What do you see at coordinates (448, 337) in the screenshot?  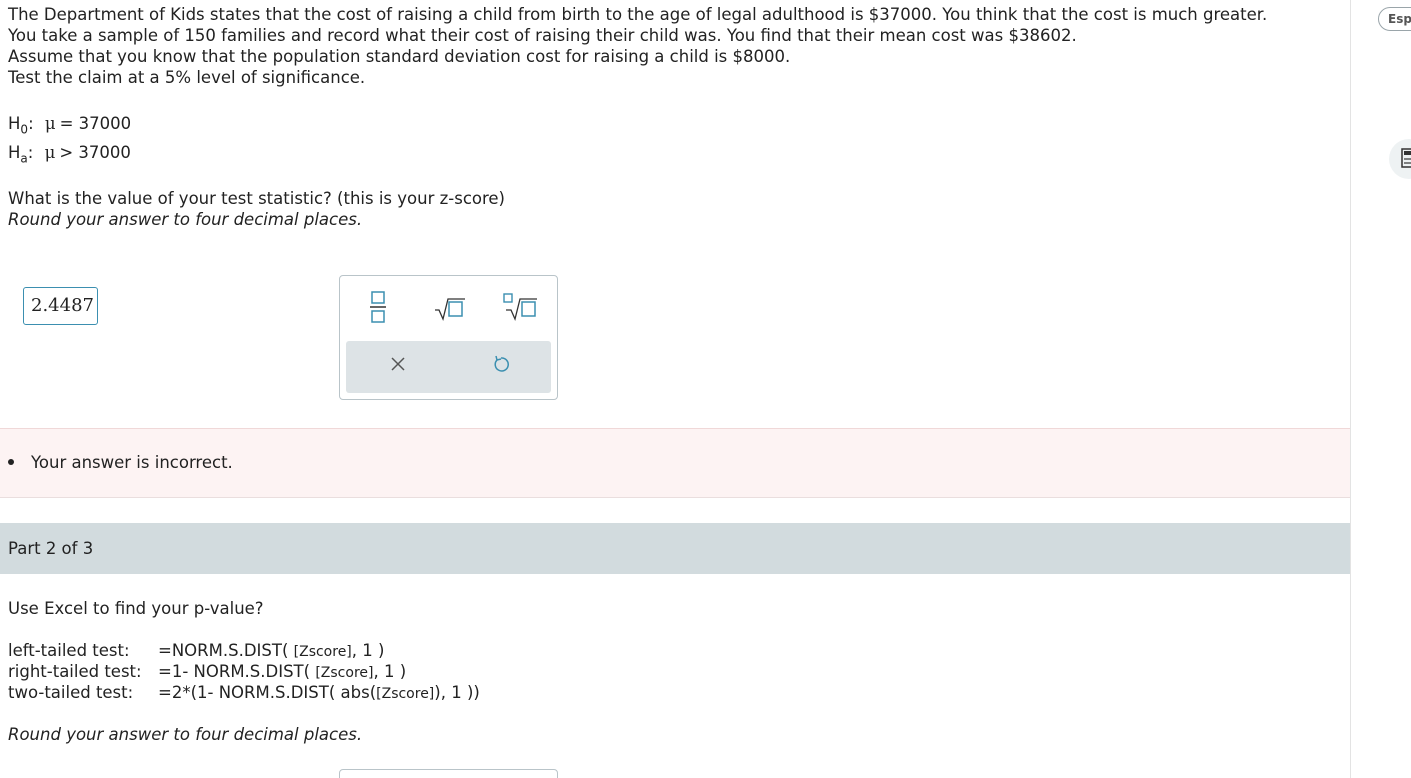 I see `math-palette` at bounding box center [448, 337].